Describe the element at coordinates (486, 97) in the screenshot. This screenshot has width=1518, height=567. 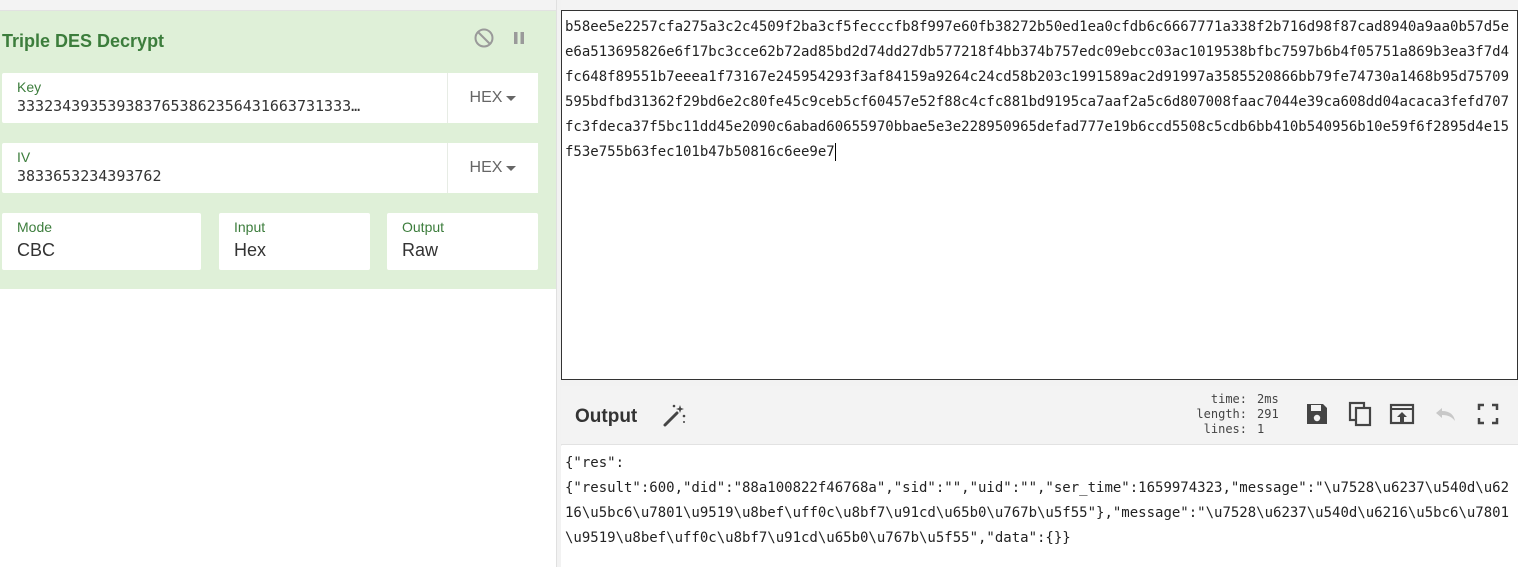
I see `key-format-label: HEX` at that location.